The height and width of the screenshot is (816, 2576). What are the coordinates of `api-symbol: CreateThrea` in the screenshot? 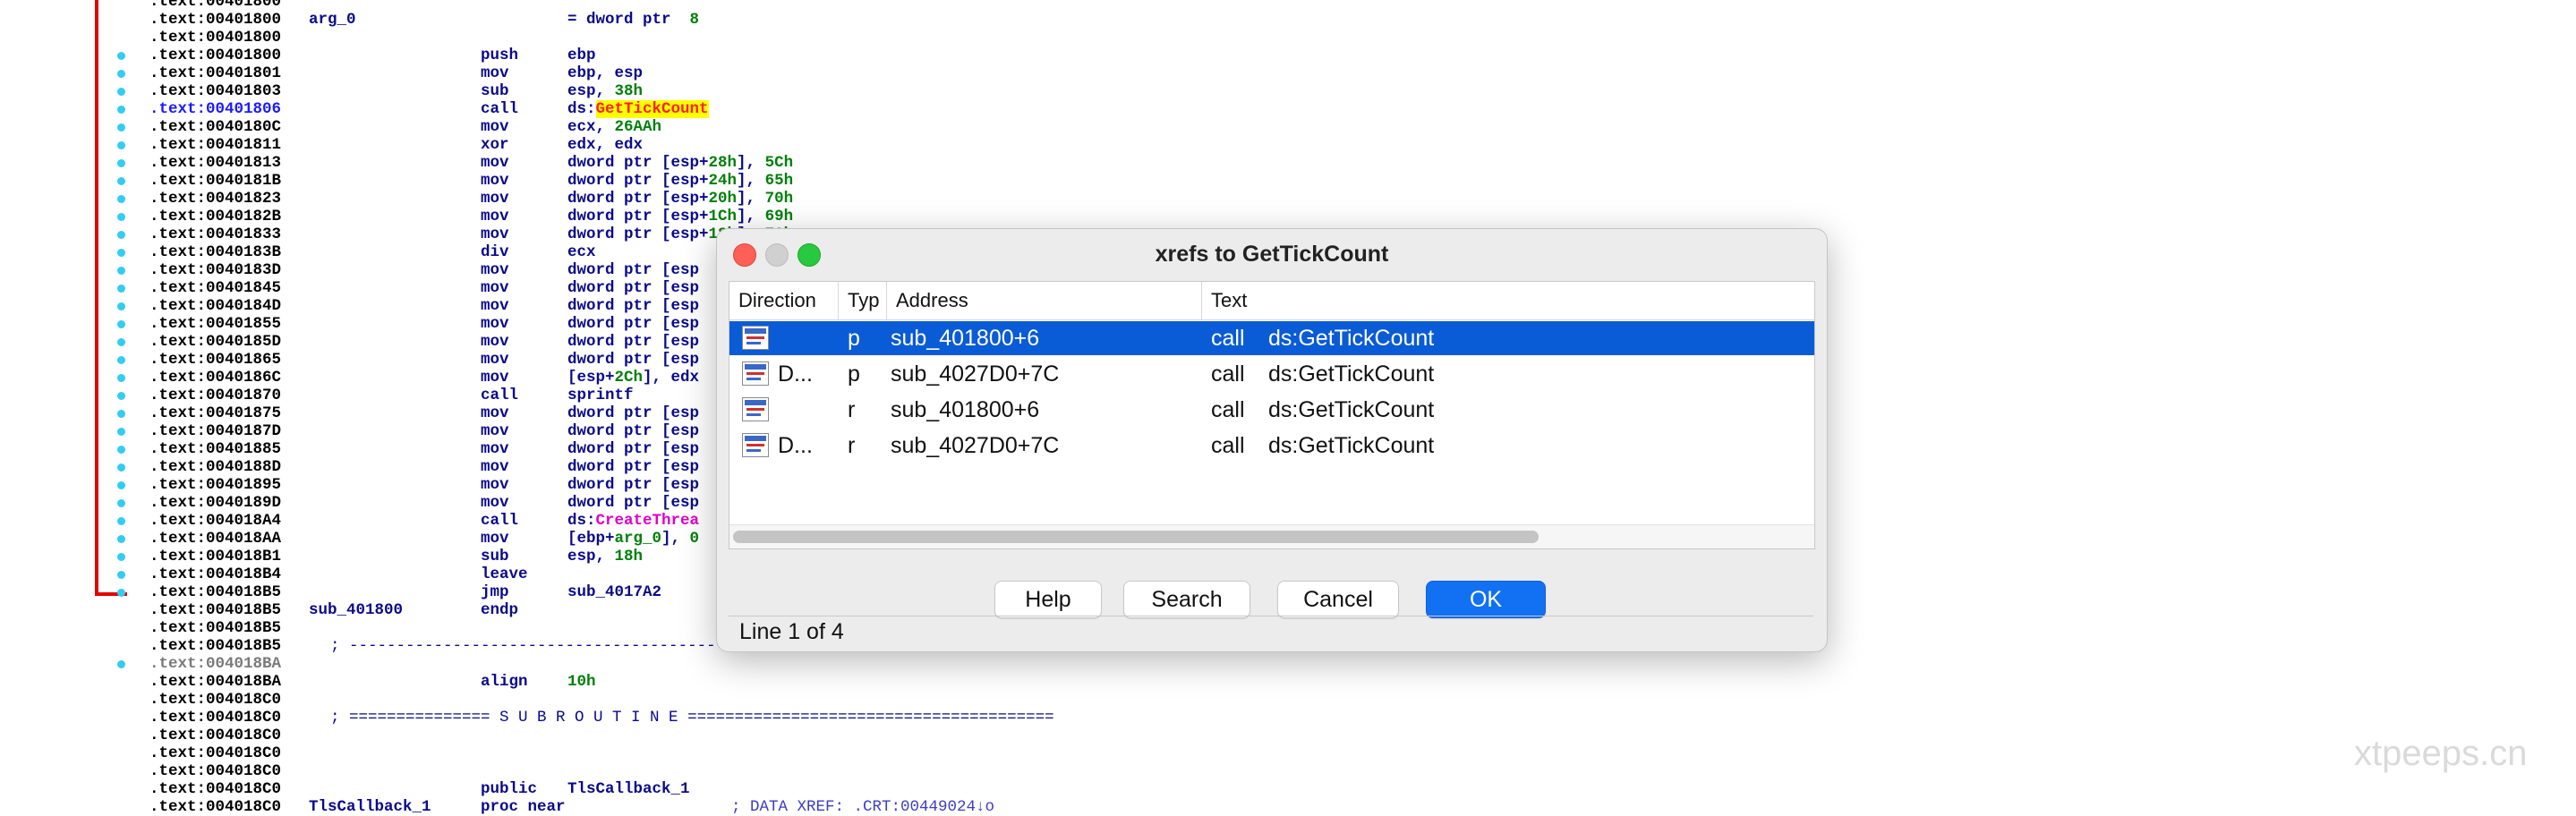 It's located at (648, 521).